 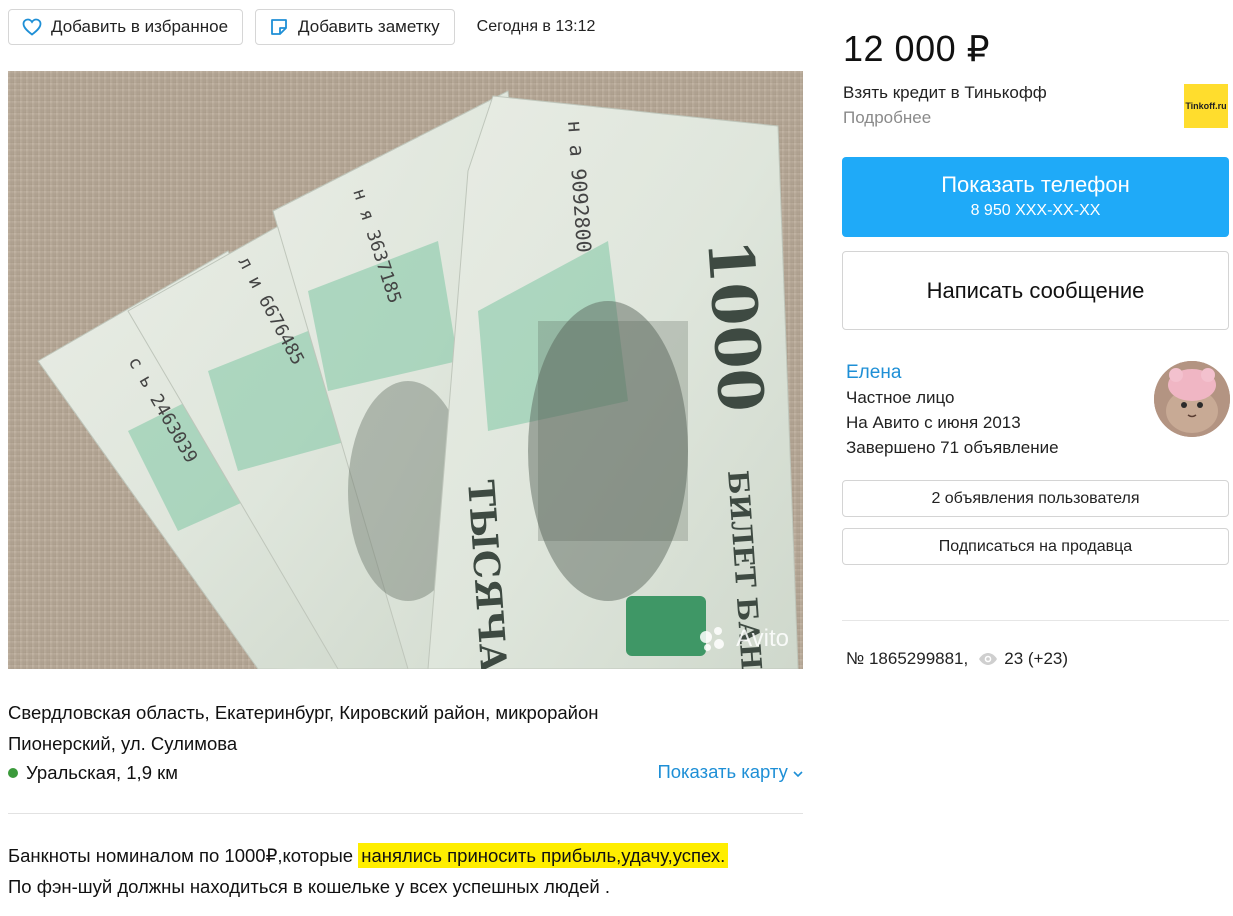 I want to click on write-message-label: Написать сообщение, so click(x=1035, y=290).